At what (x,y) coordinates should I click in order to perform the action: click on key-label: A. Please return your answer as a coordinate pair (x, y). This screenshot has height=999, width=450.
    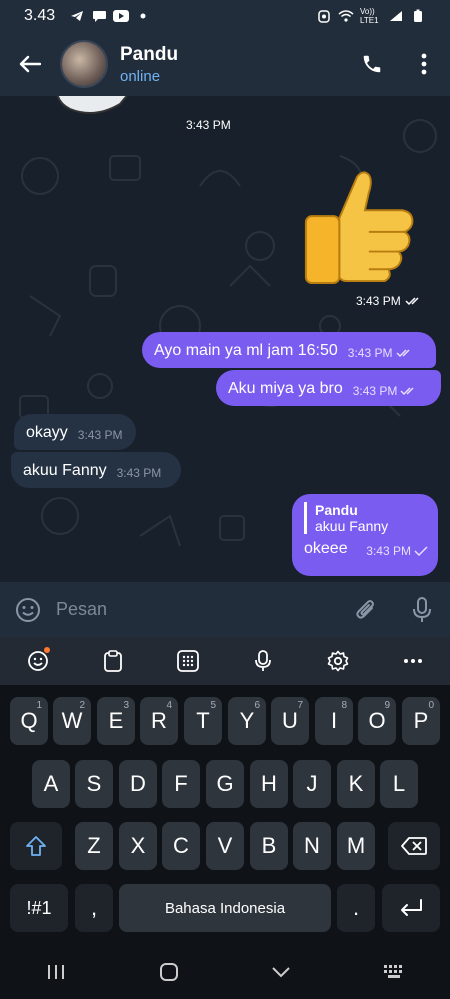
    Looking at the image, I should click on (51, 783).